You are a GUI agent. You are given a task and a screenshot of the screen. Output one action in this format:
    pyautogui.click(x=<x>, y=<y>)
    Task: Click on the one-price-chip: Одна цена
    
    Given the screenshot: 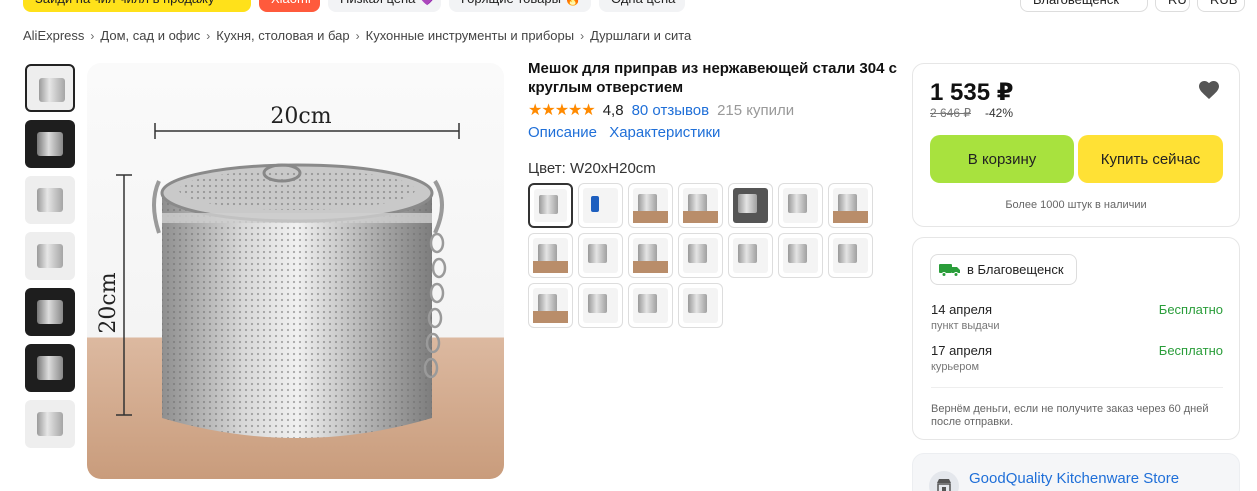 What is the action you would take?
    pyautogui.click(x=642, y=6)
    